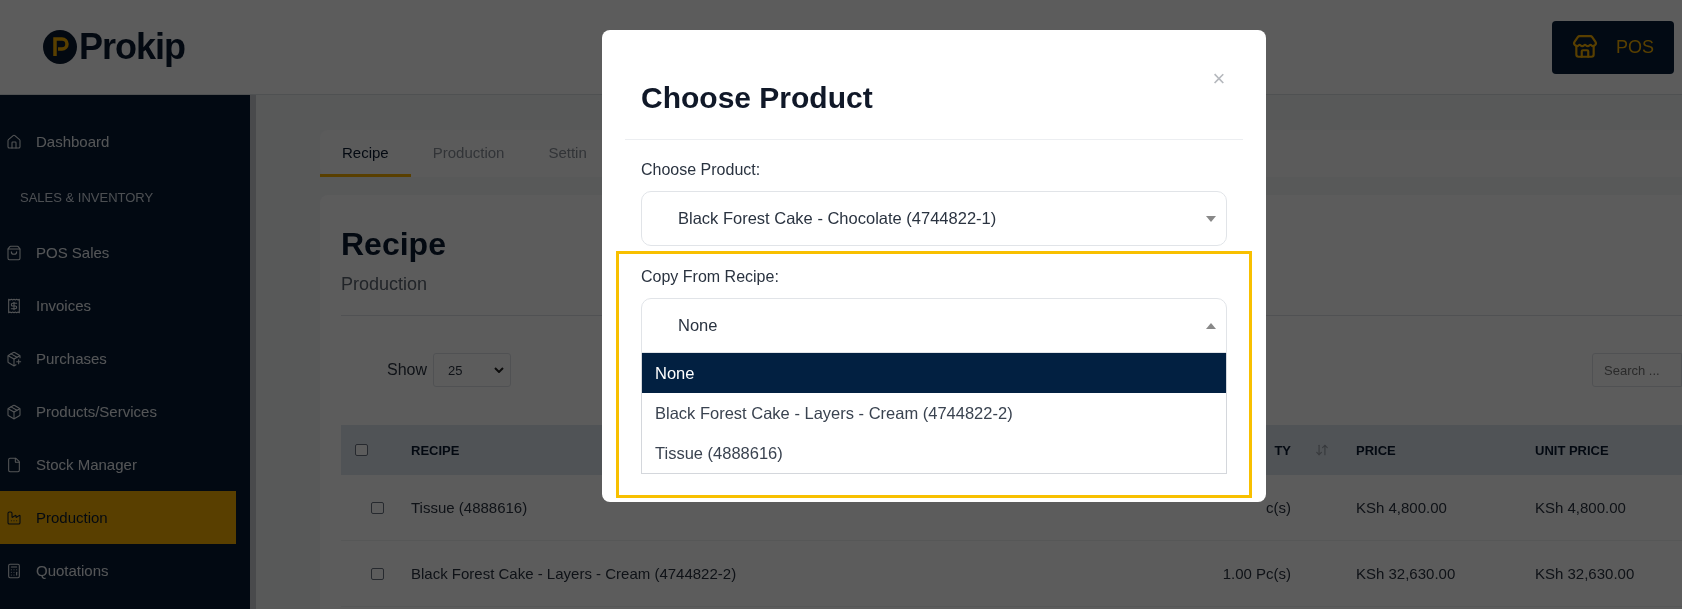 The width and height of the screenshot is (1682, 609). I want to click on sidebar-item: Dashboard, so click(118, 141).